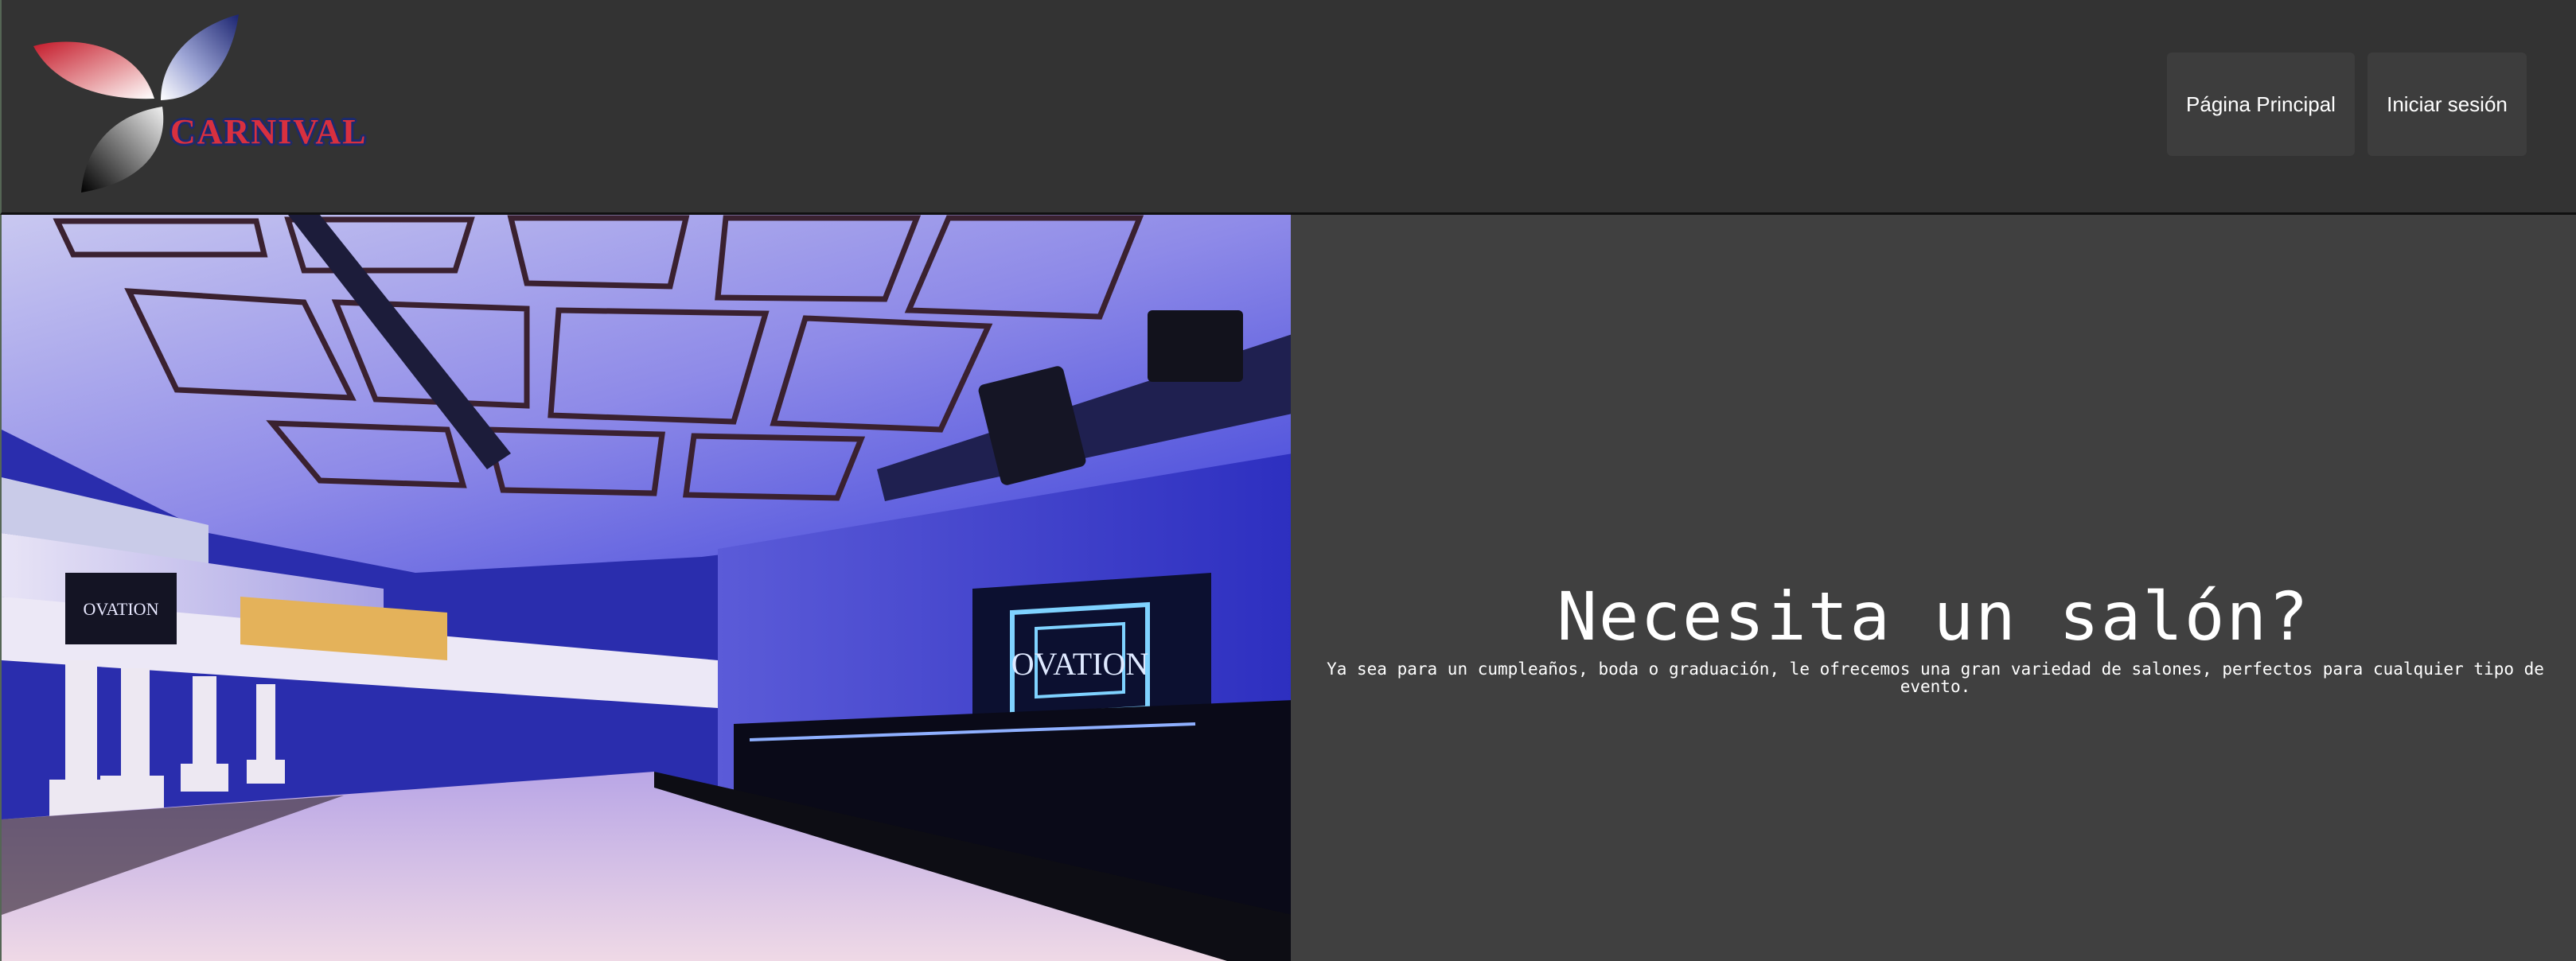  Describe the element at coordinates (269, 132) in the screenshot. I see `brand-wordmark: CARNIVAL` at that location.